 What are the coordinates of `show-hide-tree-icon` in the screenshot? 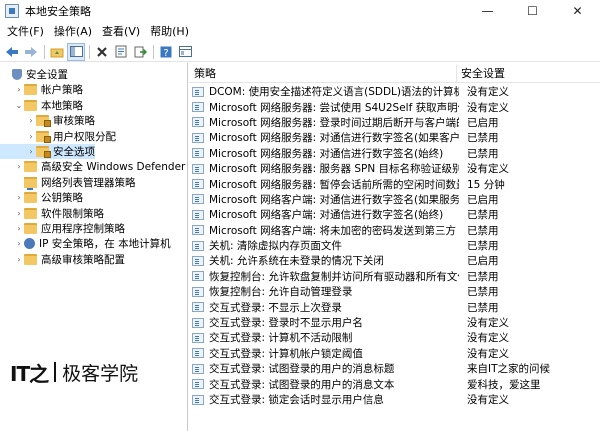 It's located at (76, 51).